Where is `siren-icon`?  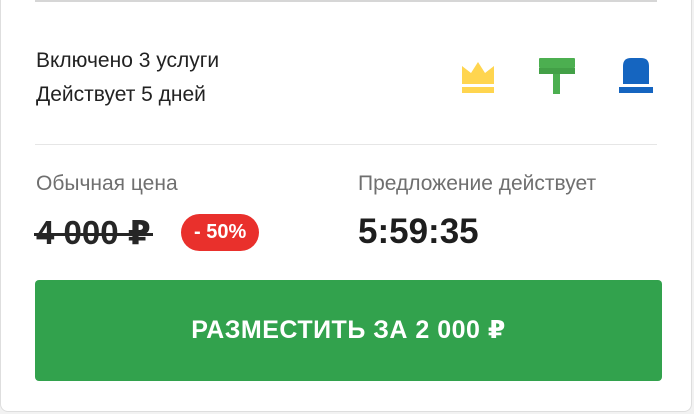 siren-icon is located at coordinates (636, 75).